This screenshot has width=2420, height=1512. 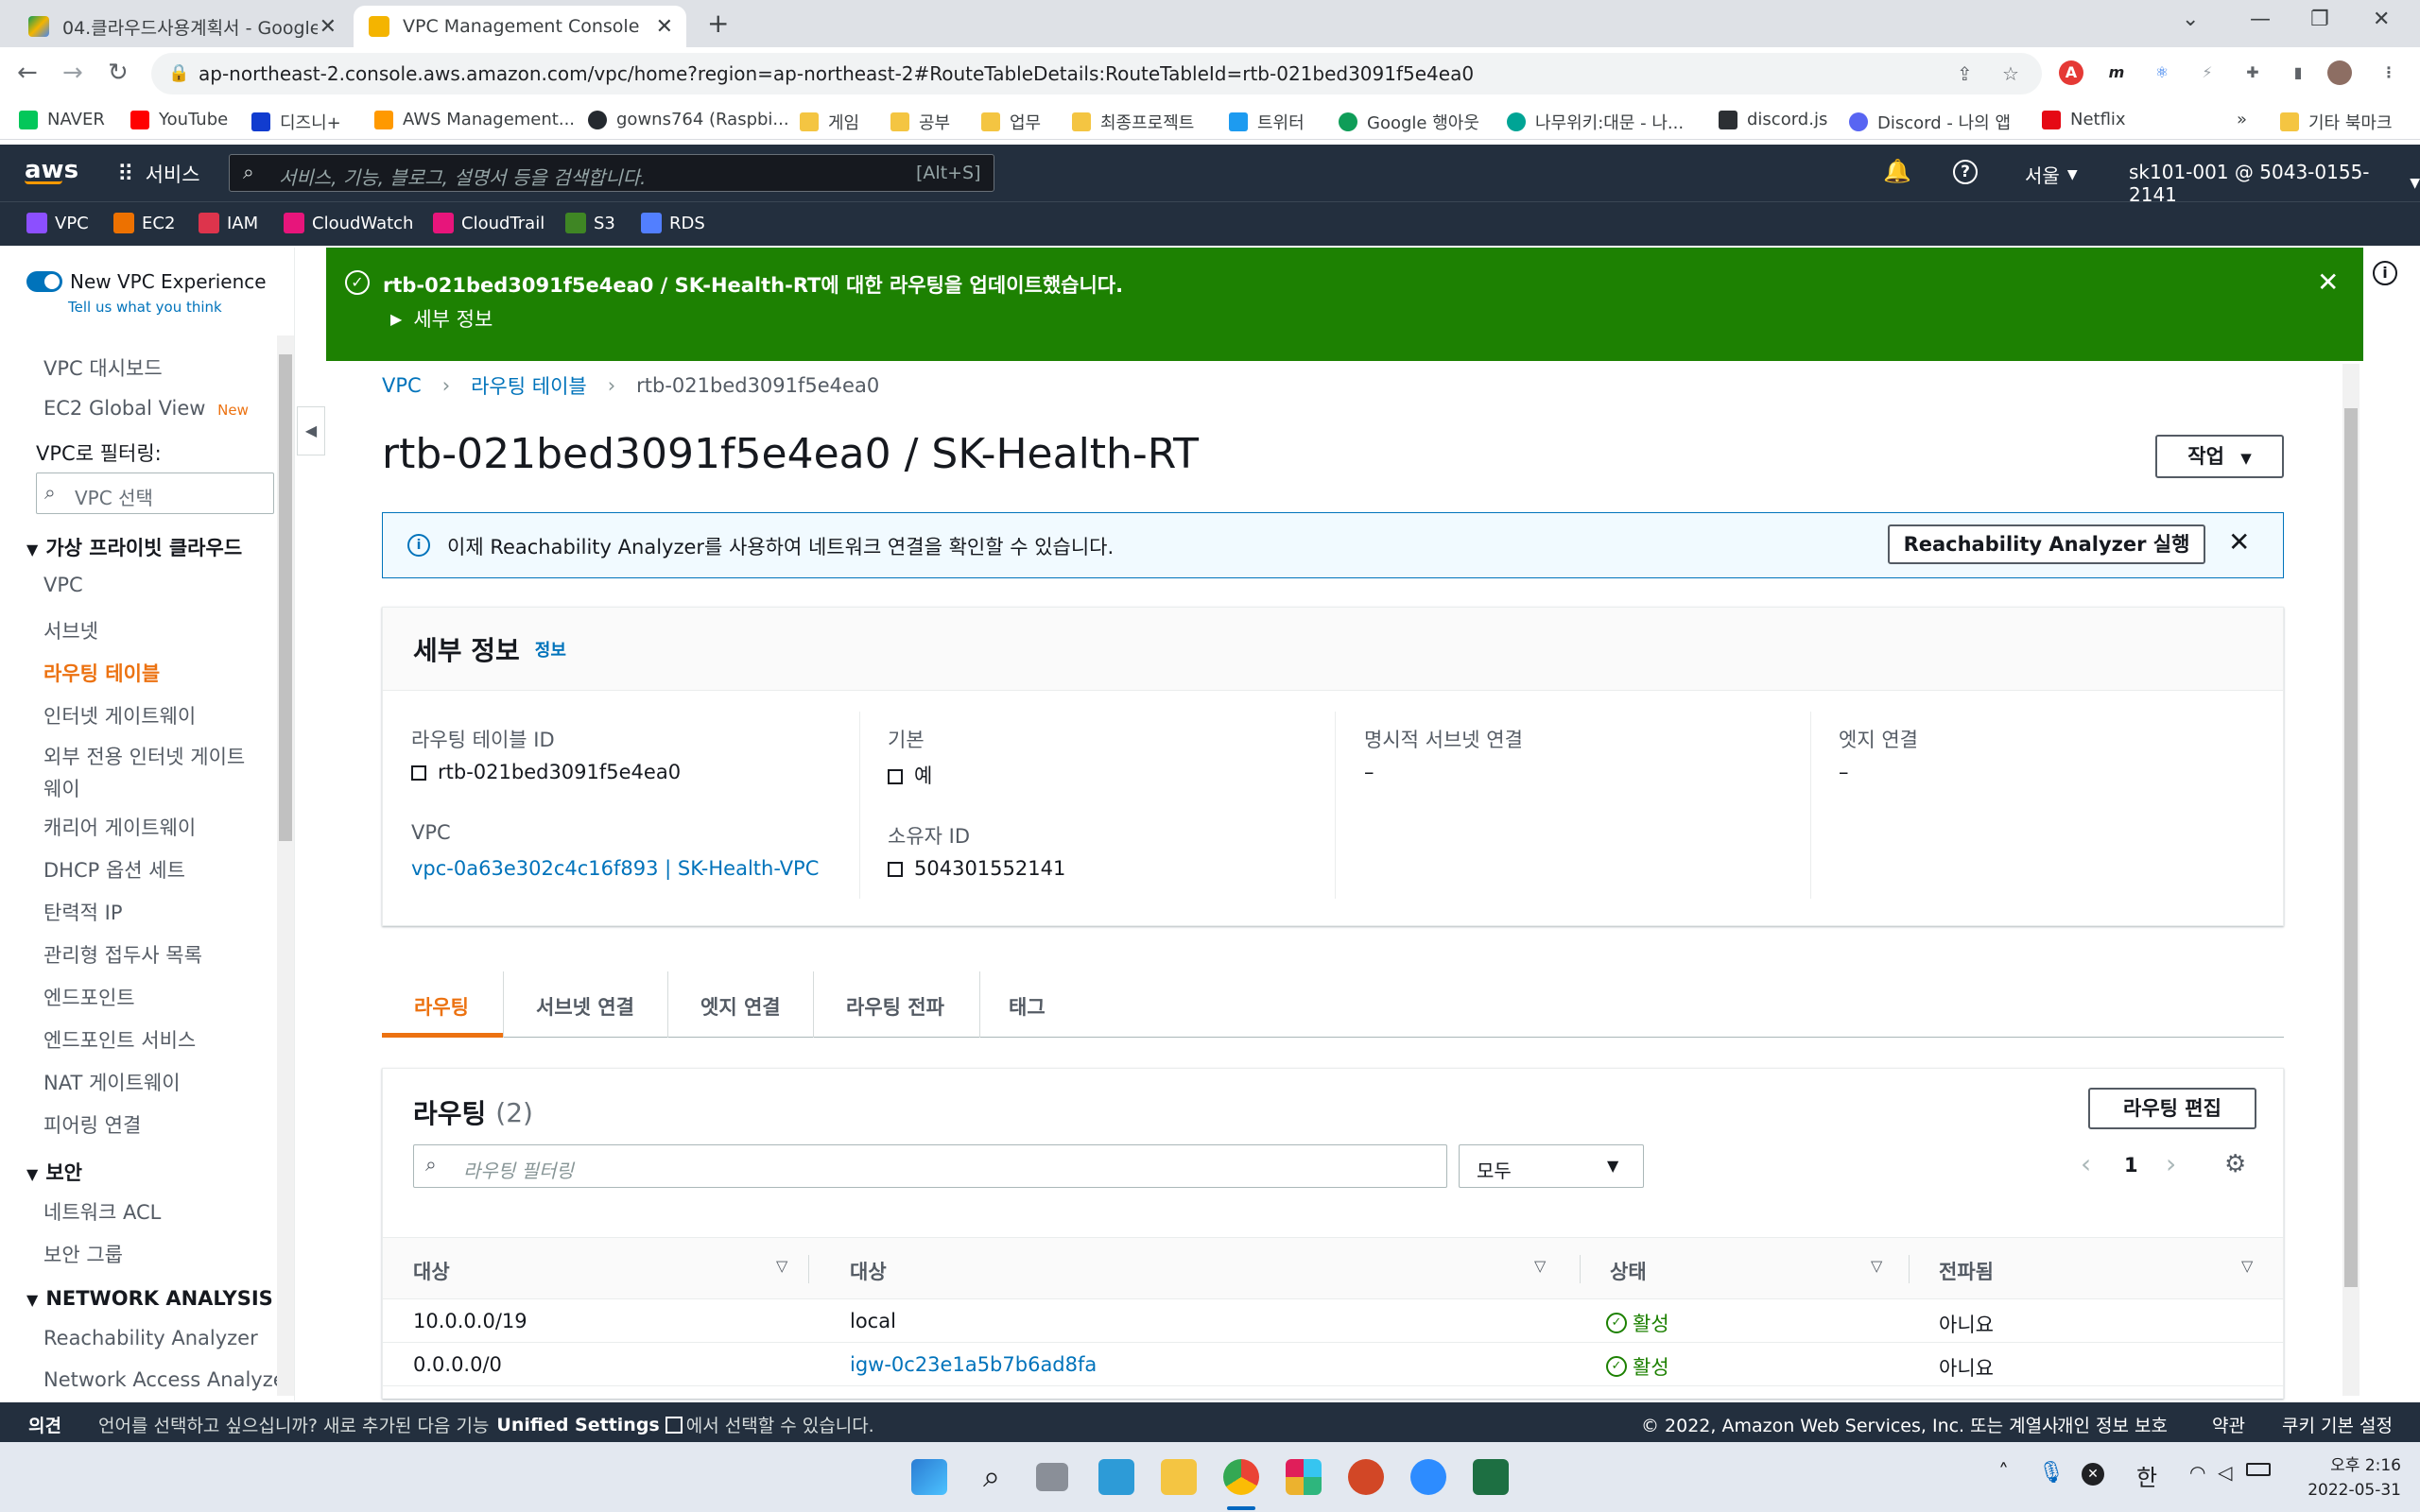 What do you see at coordinates (1116, 1477) in the screenshot?
I see `desktop-icon` at bounding box center [1116, 1477].